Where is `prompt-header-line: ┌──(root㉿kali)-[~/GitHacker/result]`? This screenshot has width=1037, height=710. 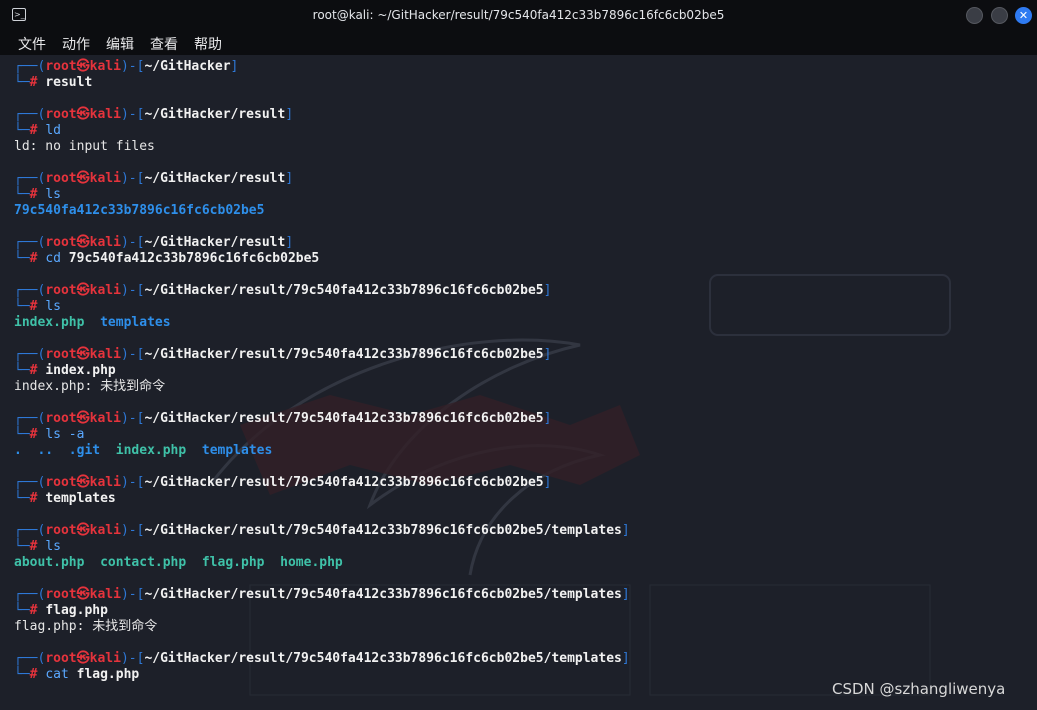 prompt-header-line: ┌──(root㉿kali)-[~/GitHacker/result] is located at coordinates (153, 179).